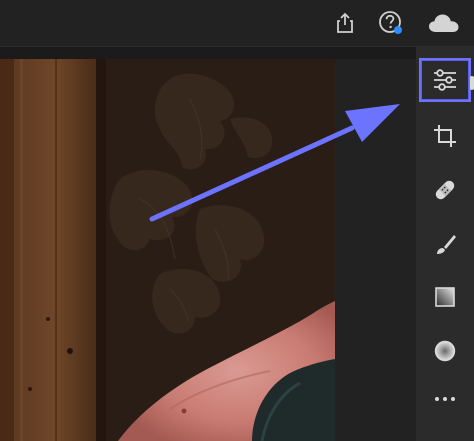  Describe the element at coordinates (237, 23) in the screenshot. I see `top-toolbar` at that location.